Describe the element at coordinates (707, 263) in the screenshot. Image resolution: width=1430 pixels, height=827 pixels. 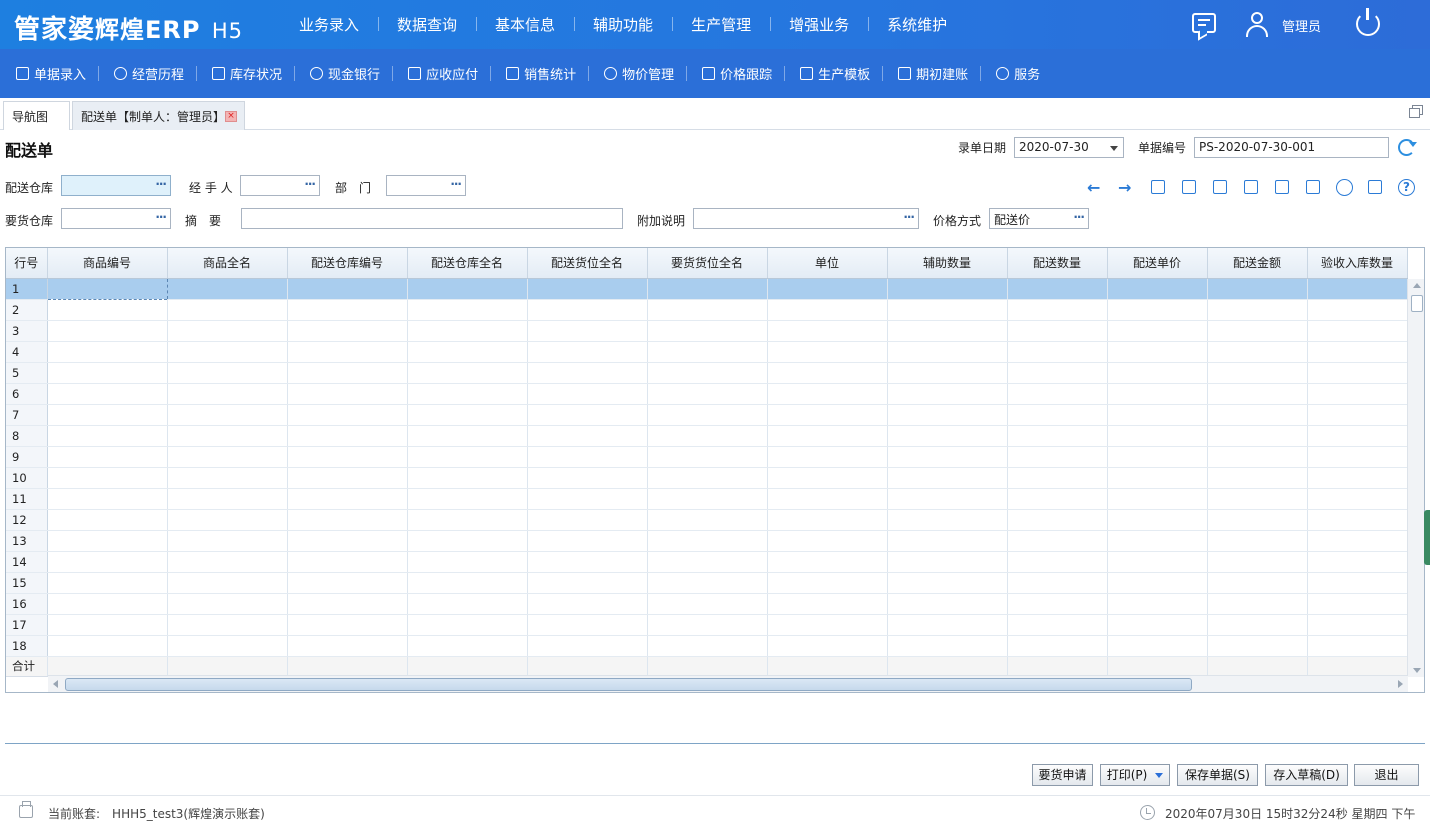
I see `column-header: 要货货位全名` at that location.